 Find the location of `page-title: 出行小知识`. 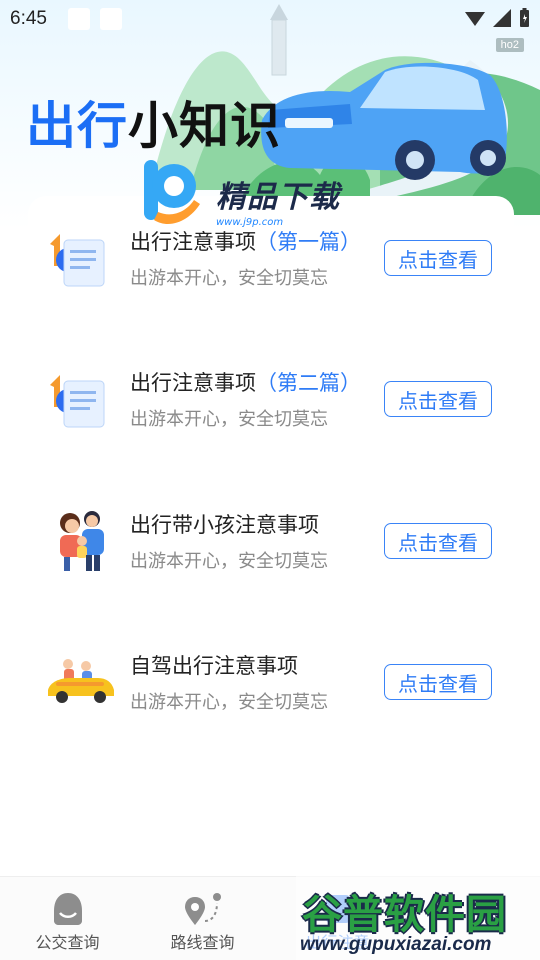

page-title: 出行小知识 is located at coordinates (153, 122).